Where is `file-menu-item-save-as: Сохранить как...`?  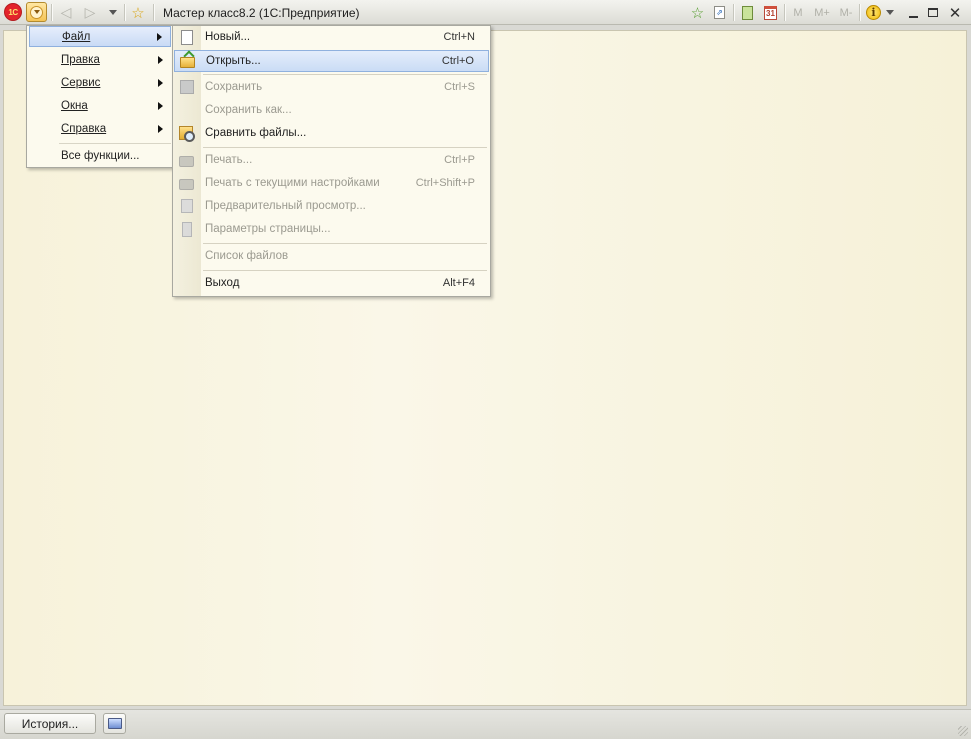 file-menu-item-save-as: Сохранить как... is located at coordinates (331, 111).